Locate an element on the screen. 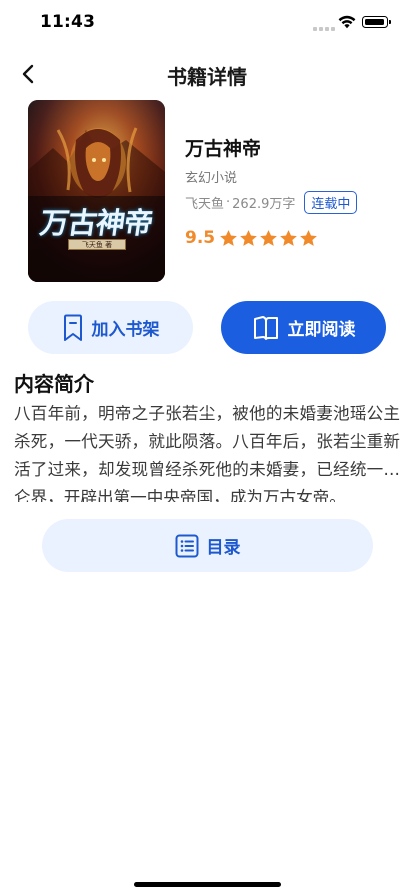 The height and width of the screenshot is (896, 414). catalog-label: 目录 is located at coordinates (223, 548).